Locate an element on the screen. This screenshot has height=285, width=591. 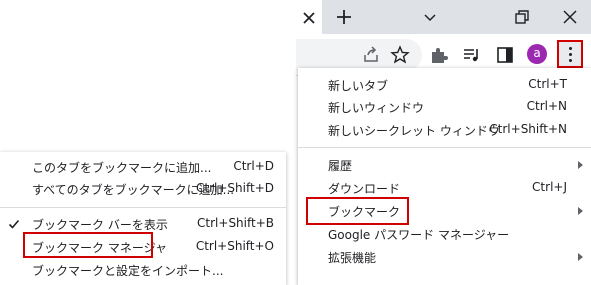
menu-item-extensions: 拡張機能 is located at coordinates (444, 257).